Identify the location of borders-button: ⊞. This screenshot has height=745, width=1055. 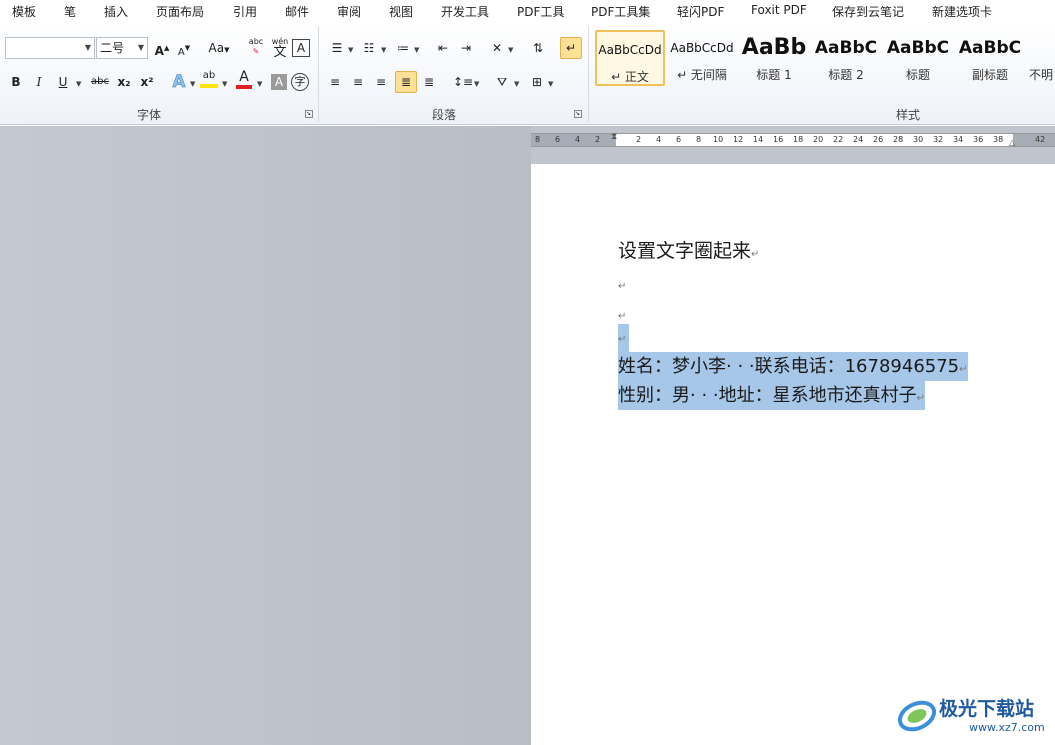
(537, 82).